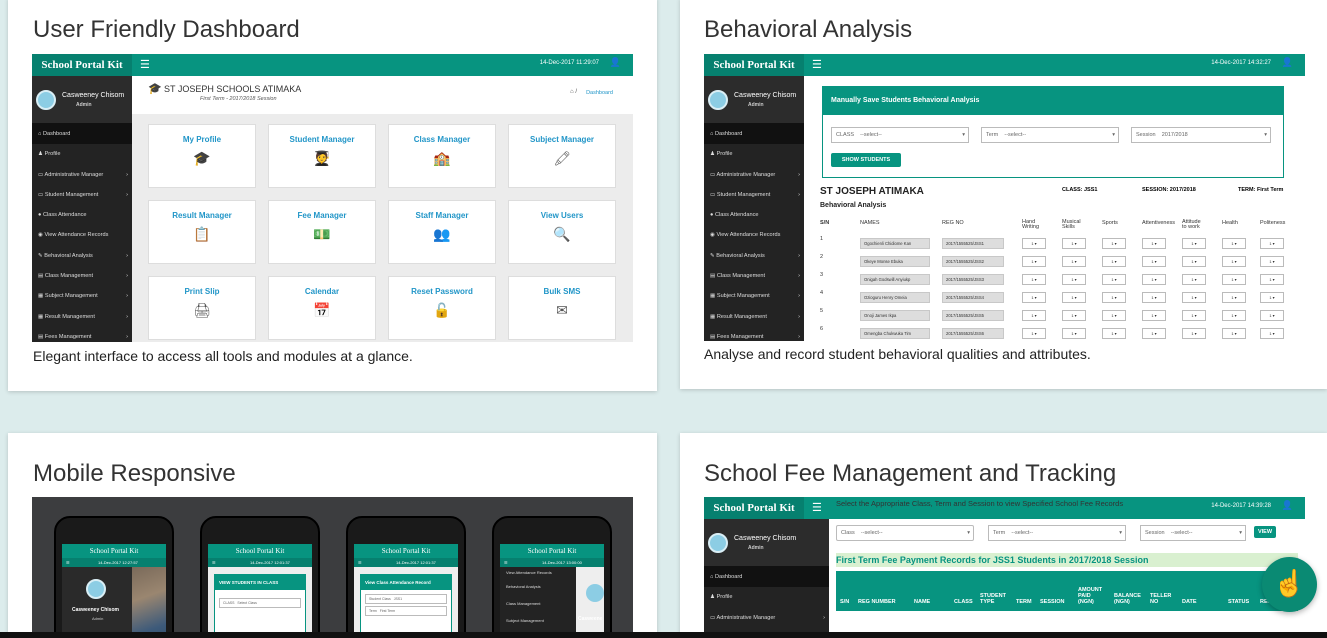  I want to click on tile-print-slip: Print Slip 🖨, so click(202, 308).